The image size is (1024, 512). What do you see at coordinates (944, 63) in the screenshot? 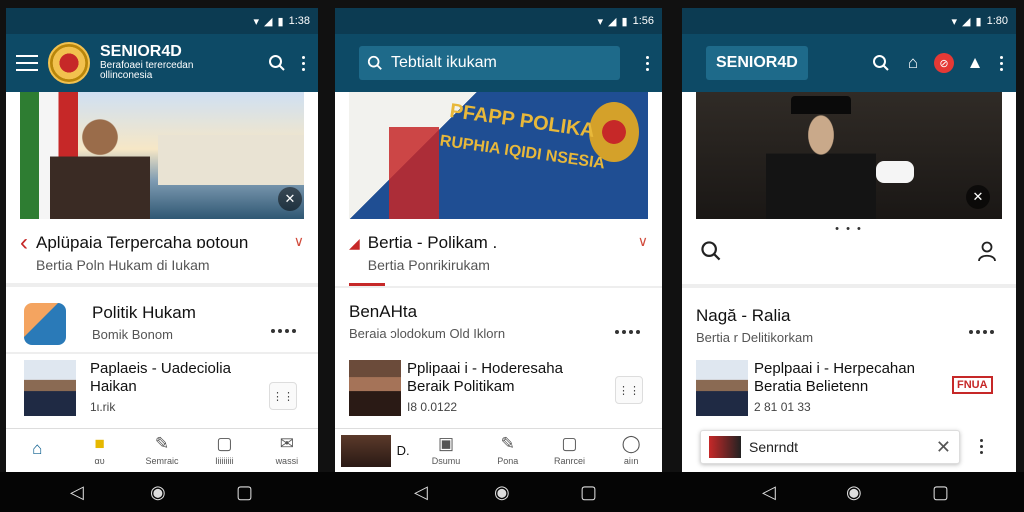
I see `block-icon: ⊘` at bounding box center [944, 63].